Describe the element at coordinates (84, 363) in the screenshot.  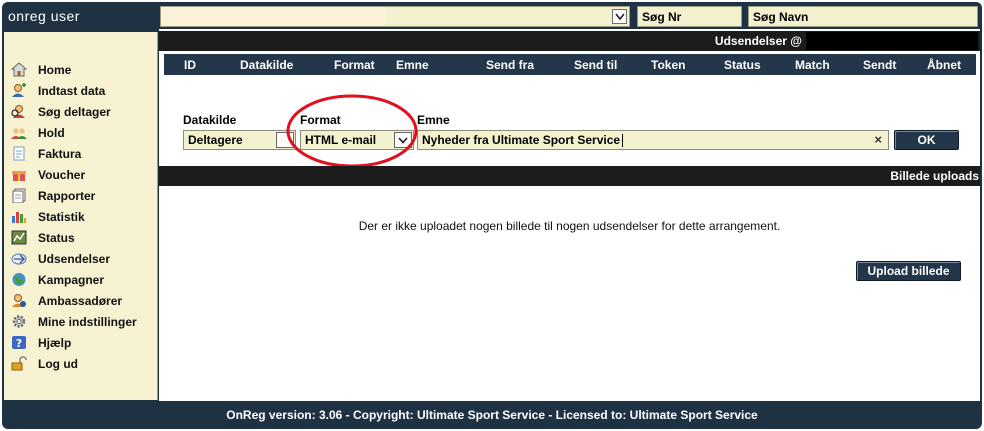
I see `sidebar-item-log-ud: Log ud` at that location.